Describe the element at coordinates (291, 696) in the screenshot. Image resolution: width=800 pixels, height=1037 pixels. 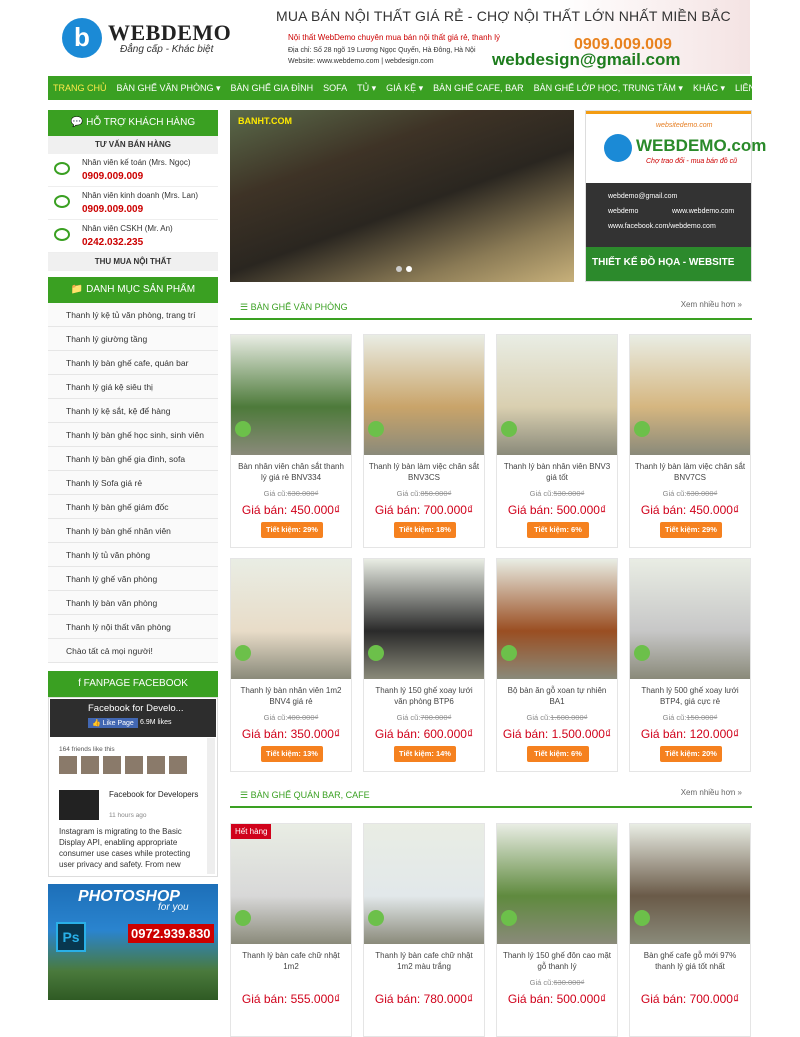
I see `product-name: Thanh lý bàn nhân viên 1m2 BNV4 giá rẻ` at that location.